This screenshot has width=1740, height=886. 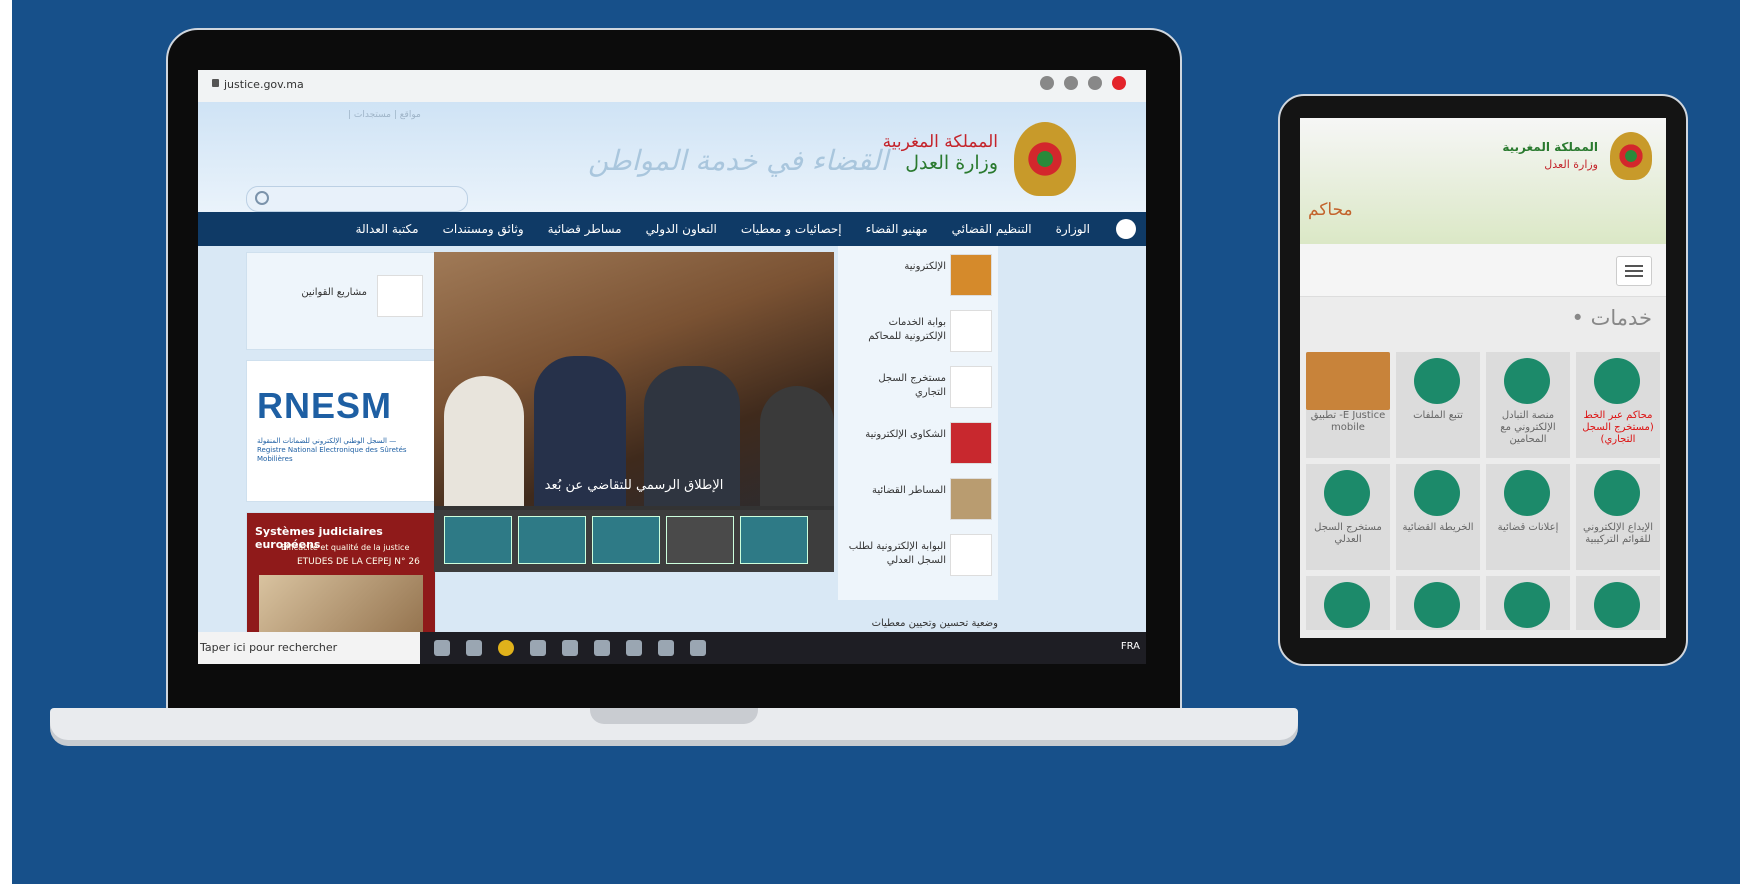 I want to click on star-icon, so click(x=1095, y=83).